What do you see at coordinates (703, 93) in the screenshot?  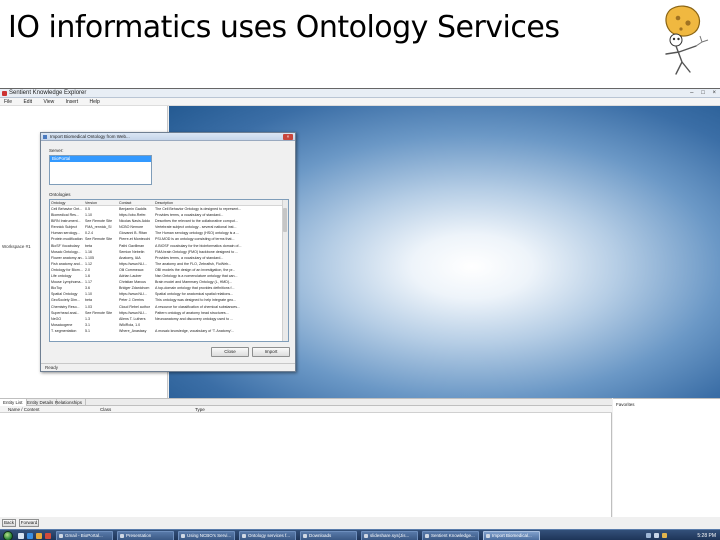 I see `maximize-button: □` at bounding box center [703, 93].